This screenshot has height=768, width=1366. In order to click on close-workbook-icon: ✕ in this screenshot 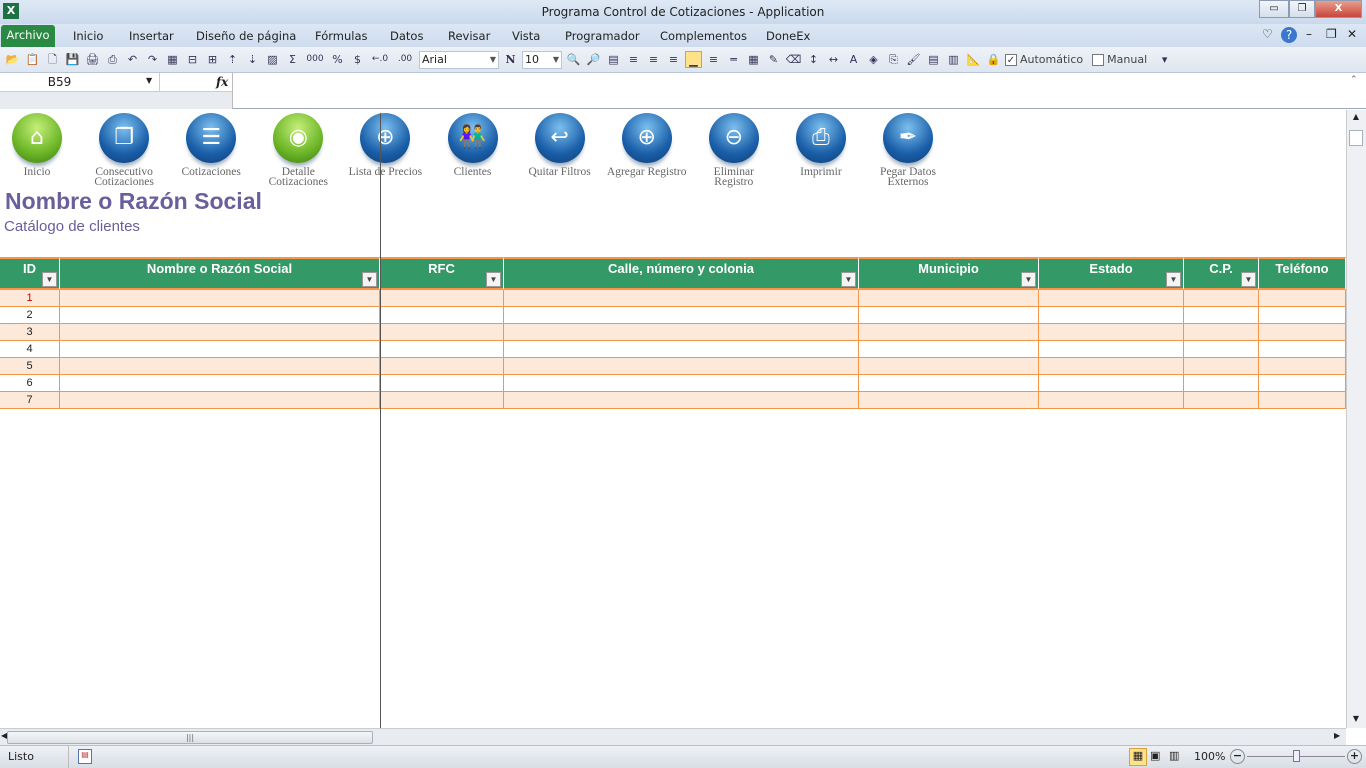, I will do `click(1352, 34)`.